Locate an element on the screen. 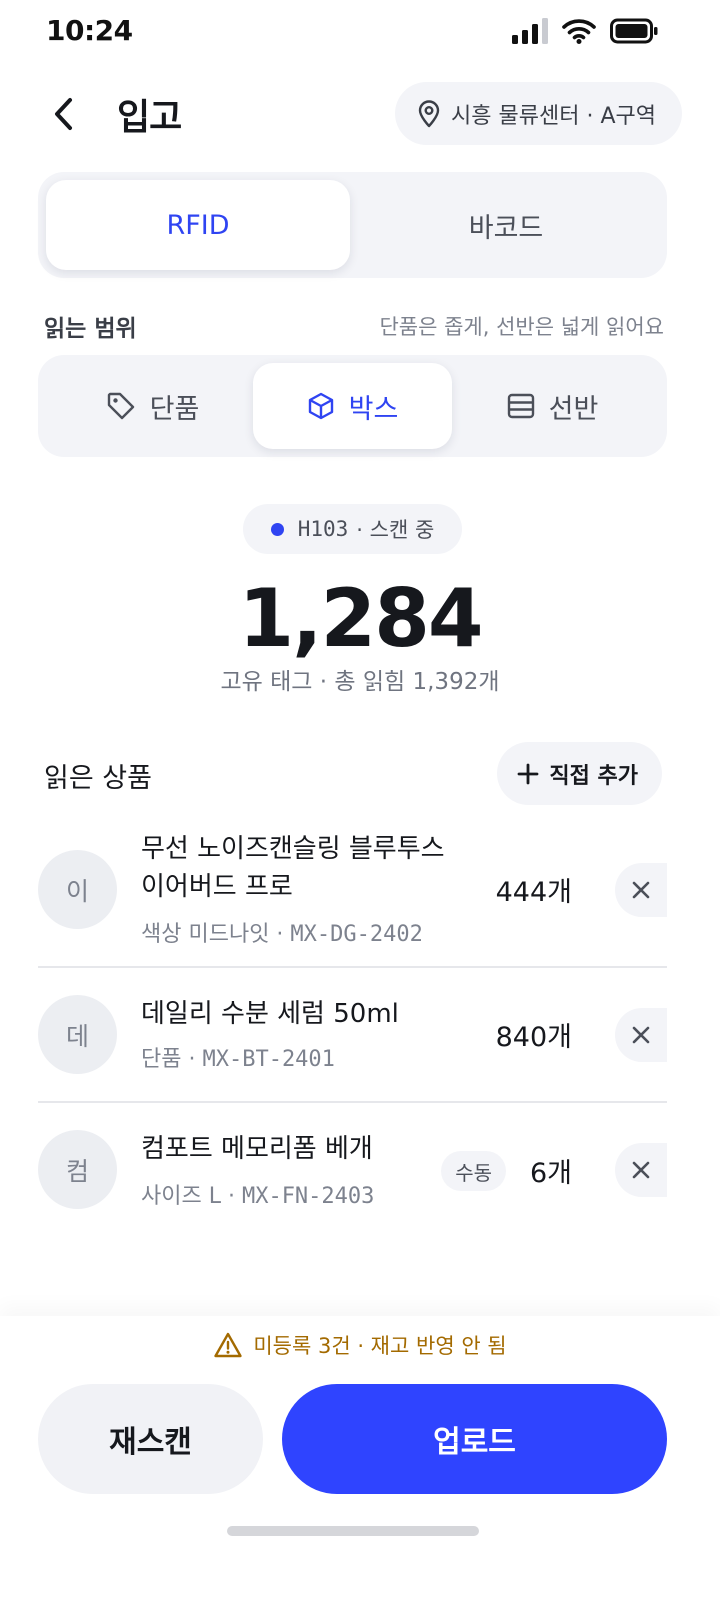 Image resolution: width=720 pixels, height=1600 pixels. range-option-shelf: 선반 is located at coordinates (552, 406).